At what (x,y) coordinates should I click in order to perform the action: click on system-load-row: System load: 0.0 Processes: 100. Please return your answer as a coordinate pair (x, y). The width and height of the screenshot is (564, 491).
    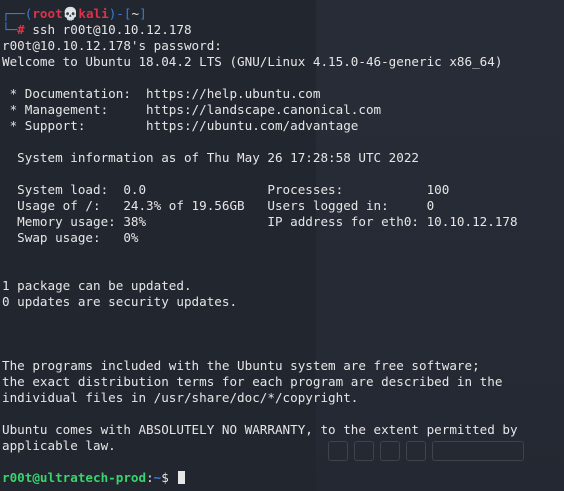
    Looking at the image, I should click on (226, 189).